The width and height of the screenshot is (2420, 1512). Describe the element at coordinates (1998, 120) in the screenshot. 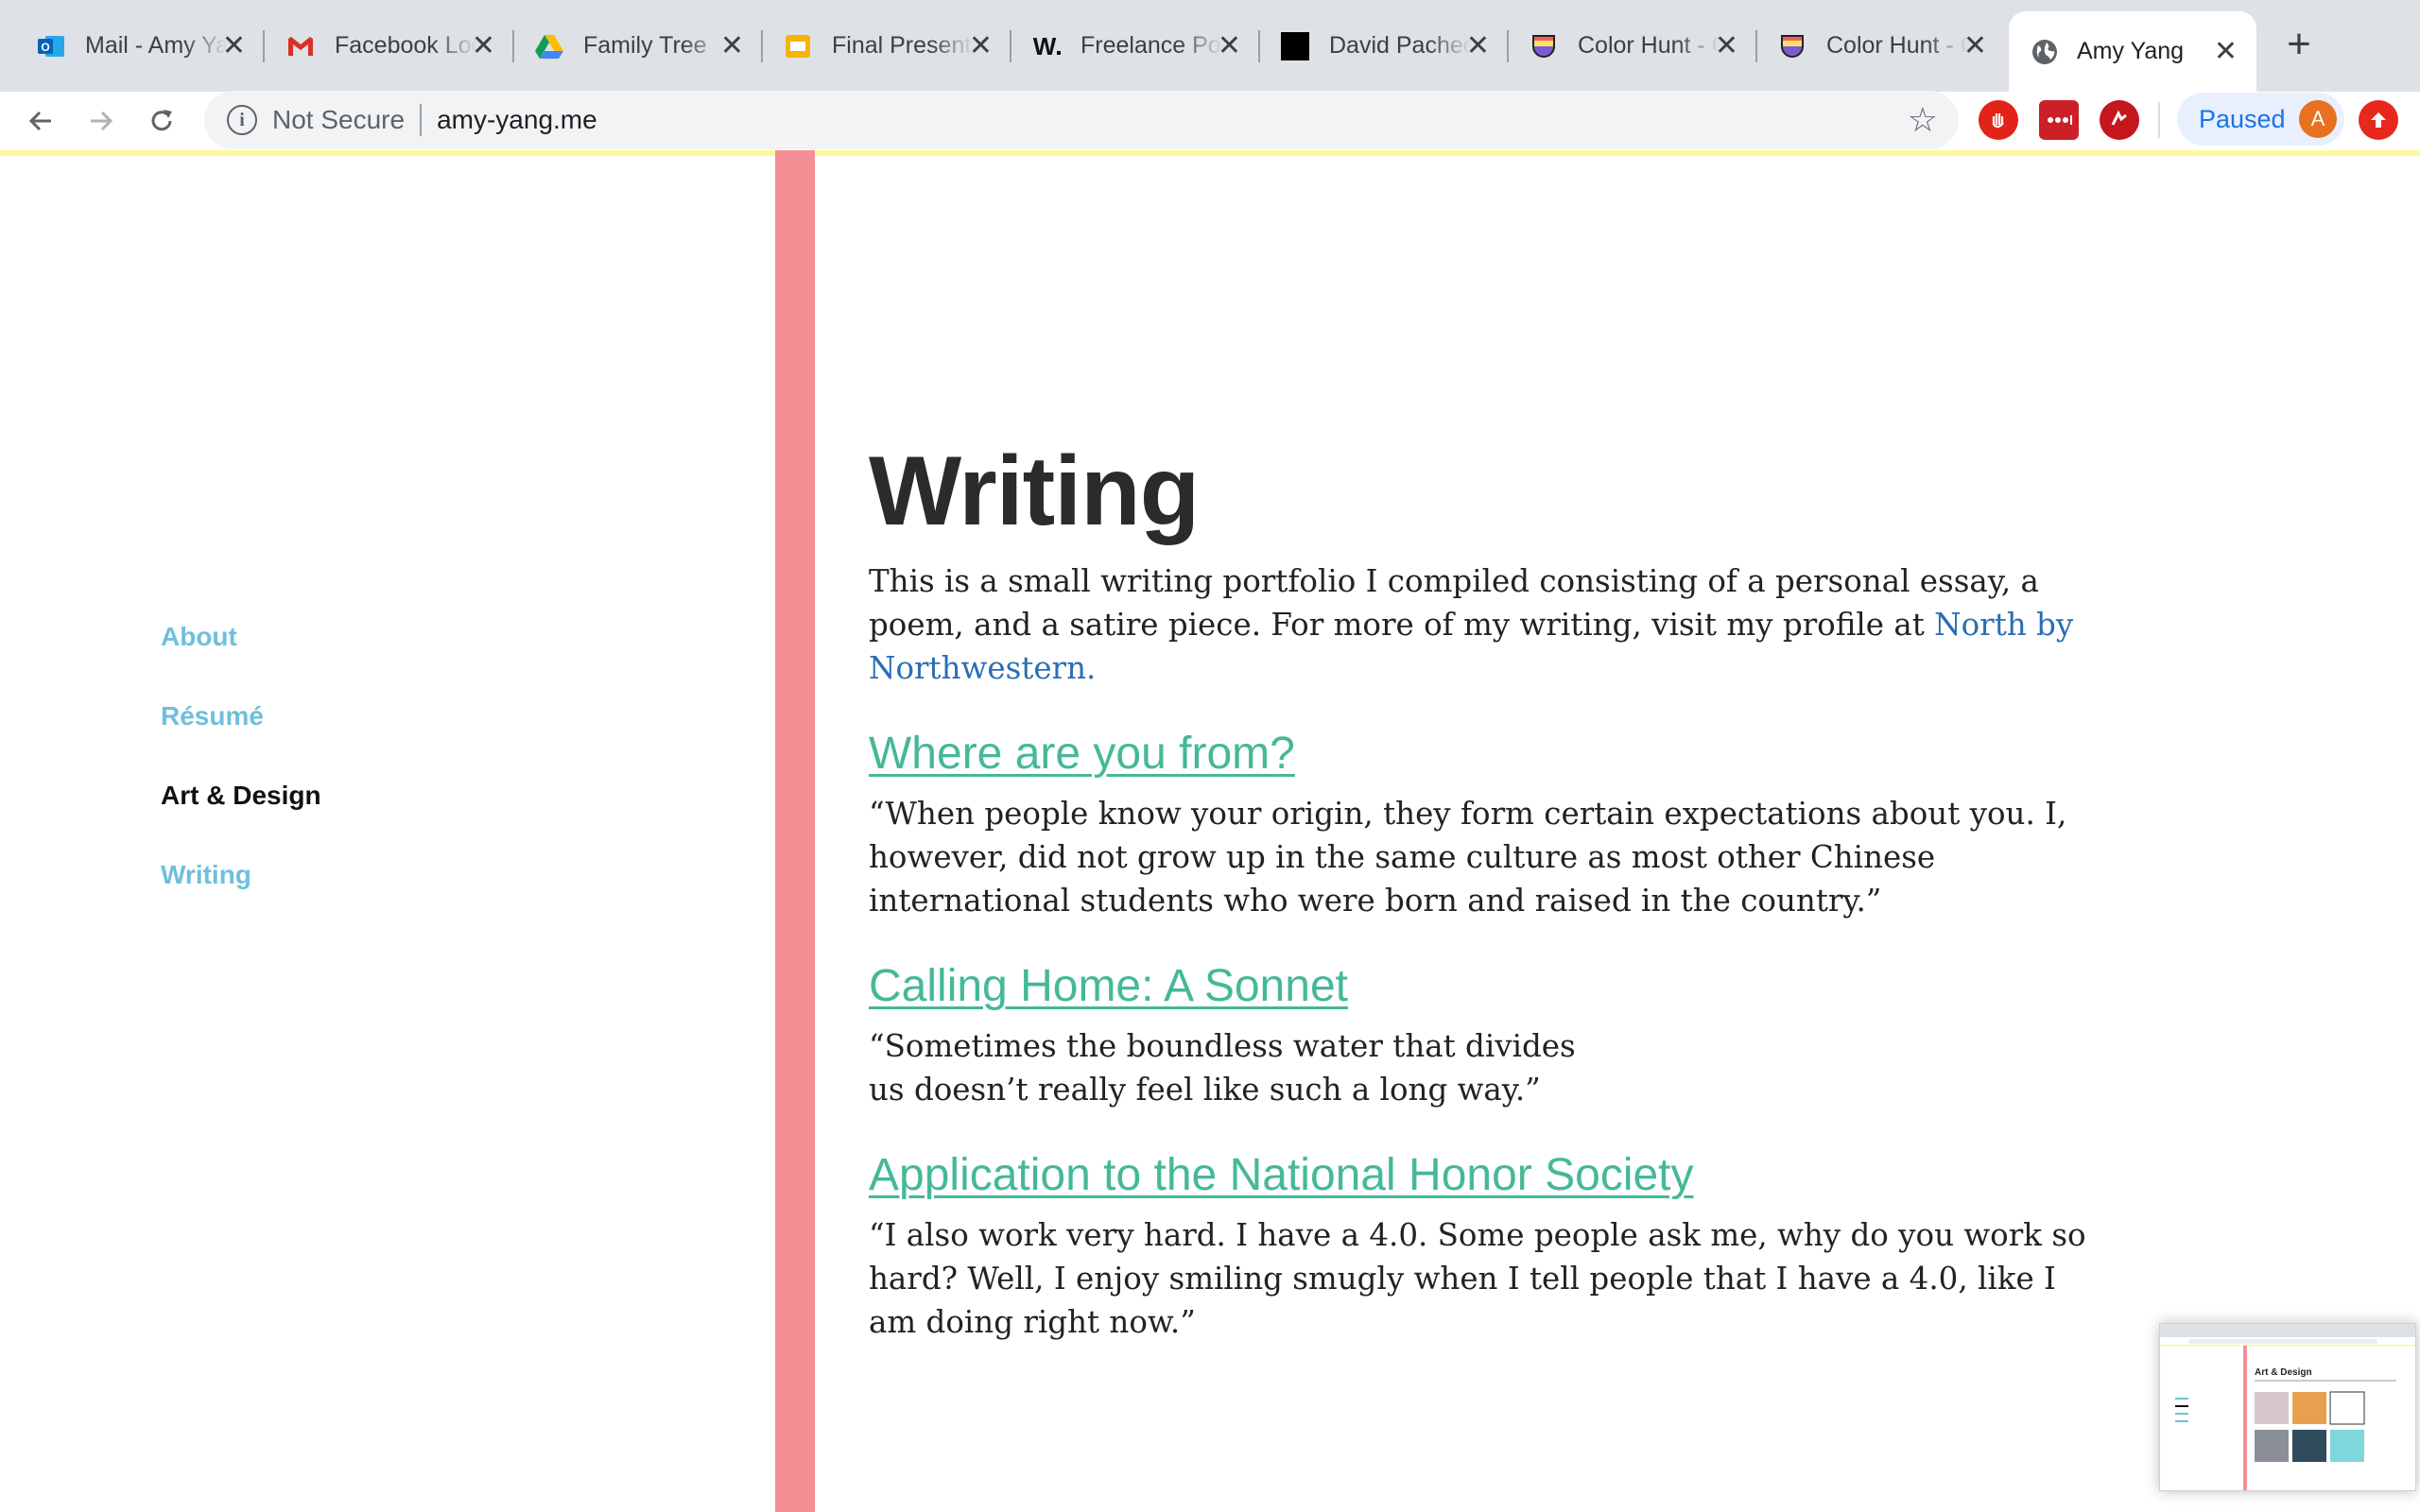

I see `adblock-icon` at that location.